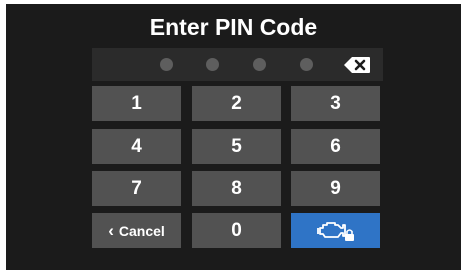 The width and height of the screenshot is (467, 273). I want to click on chevron-left-icon: ‹, so click(111, 230).